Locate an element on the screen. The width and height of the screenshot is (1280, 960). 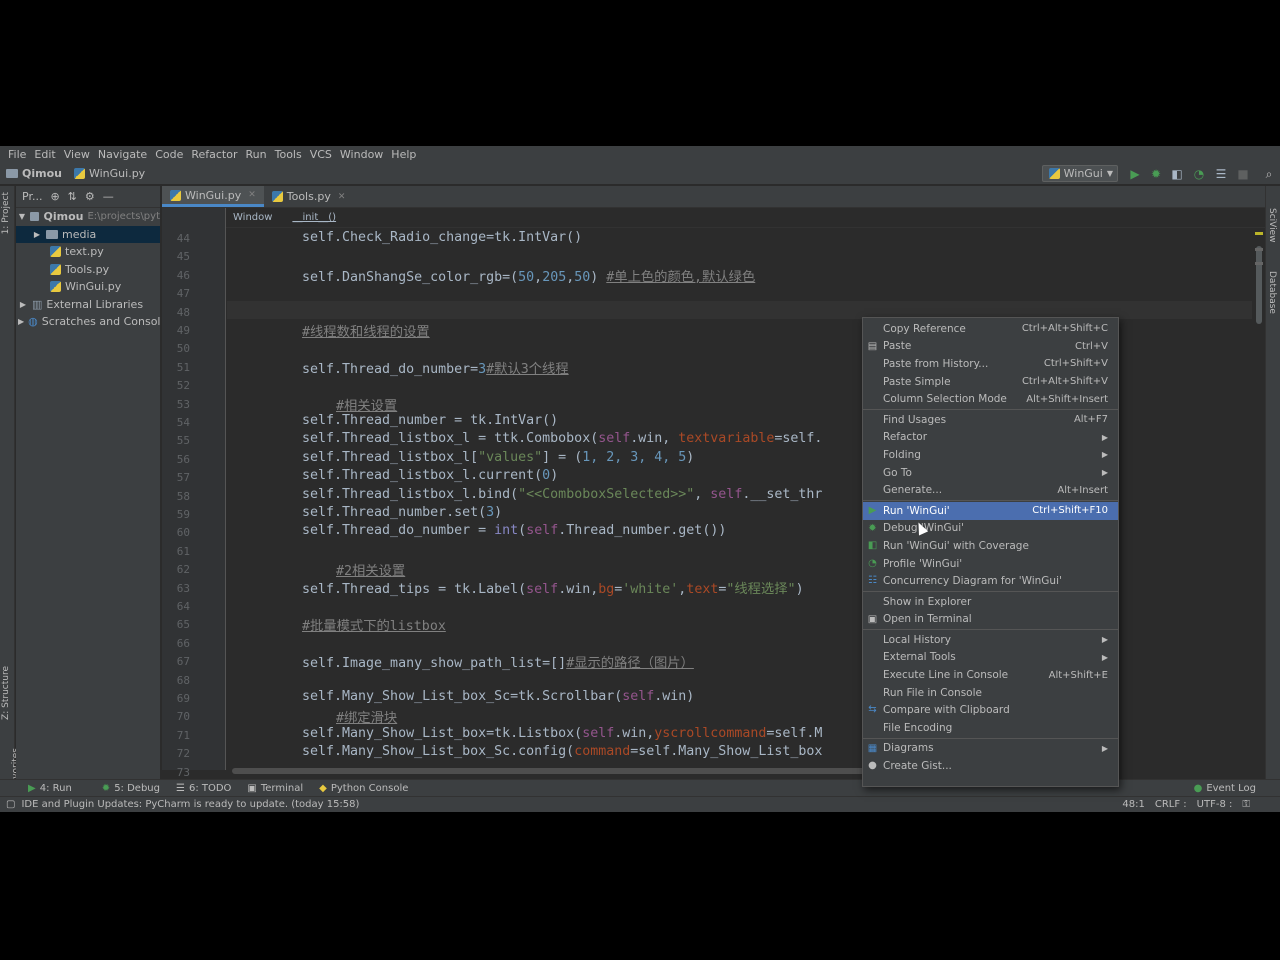
build-button: ☰ is located at coordinates (1221, 174).